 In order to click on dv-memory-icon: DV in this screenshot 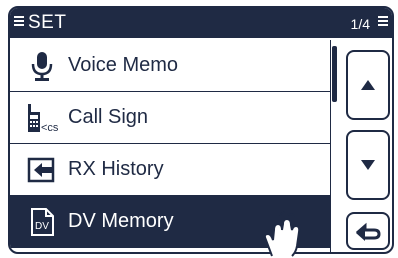, I will do `click(42, 222)`.